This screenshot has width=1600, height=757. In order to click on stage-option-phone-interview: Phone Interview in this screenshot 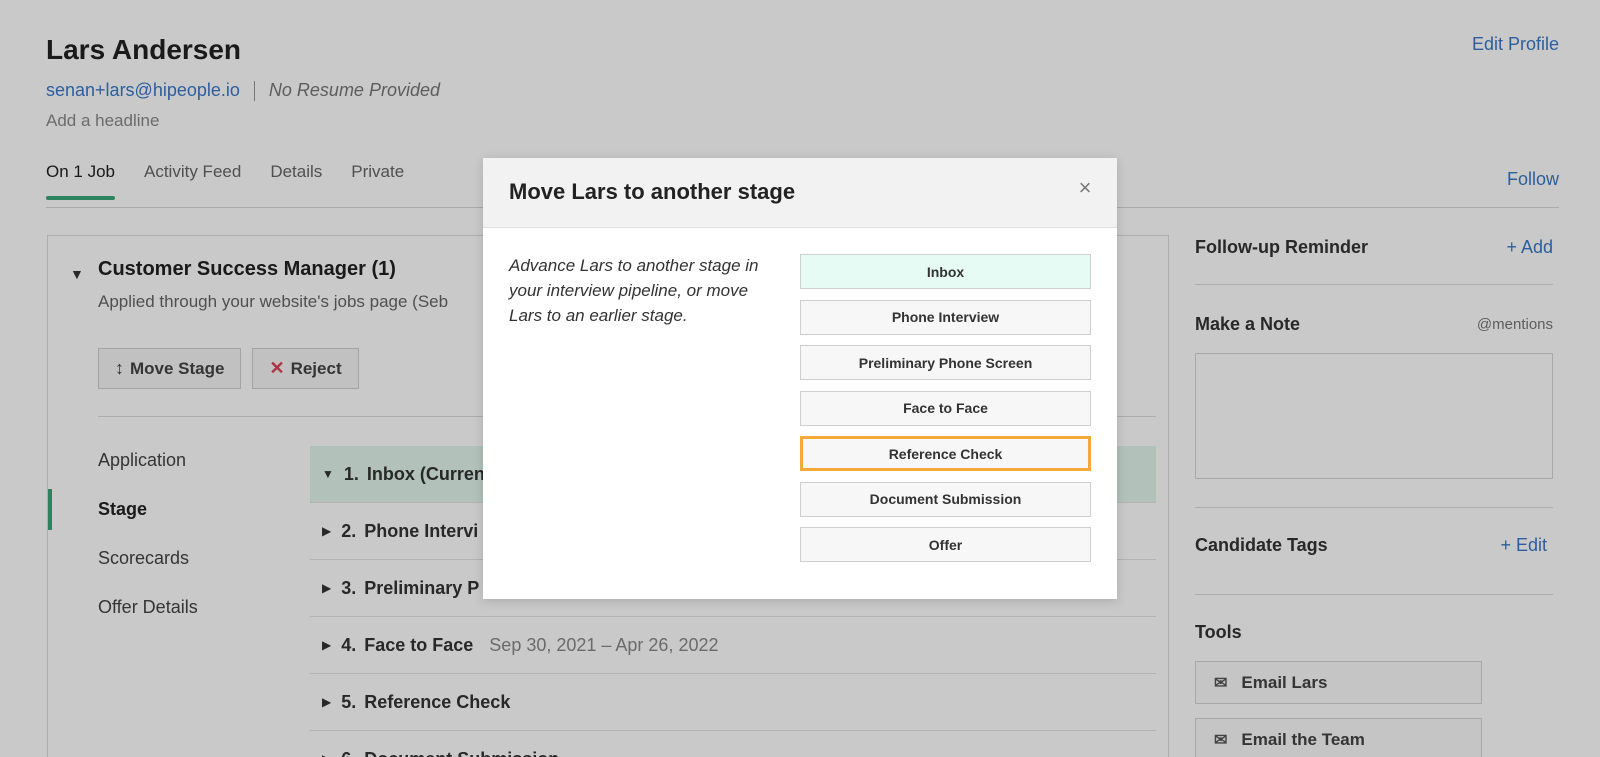, I will do `click(945, 317)`.